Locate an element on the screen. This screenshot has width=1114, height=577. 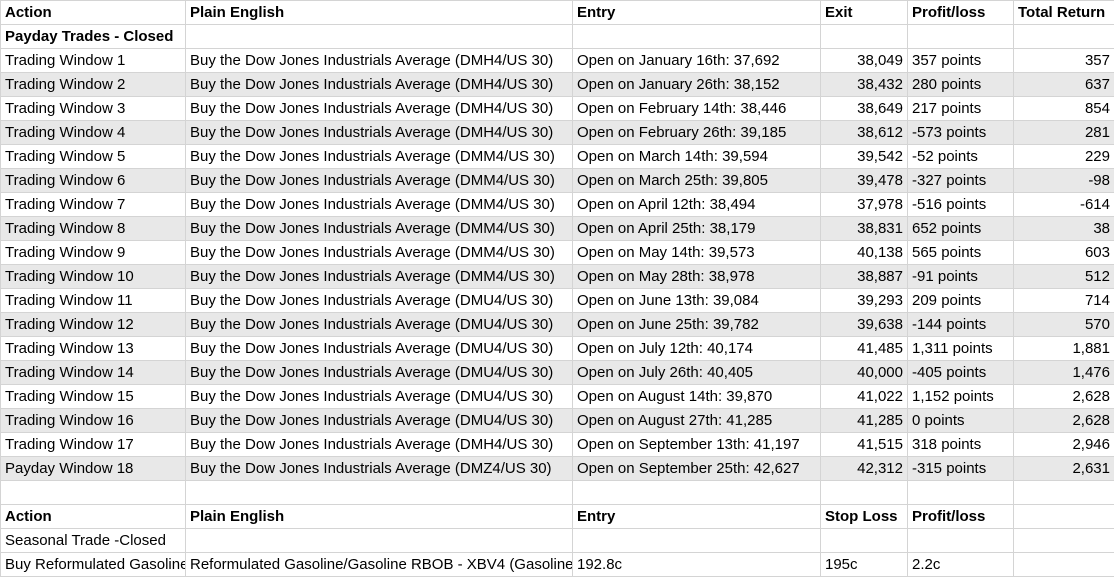
cell-entry: Open on April 12th: 38,494 is located at coordinates (696, 204).